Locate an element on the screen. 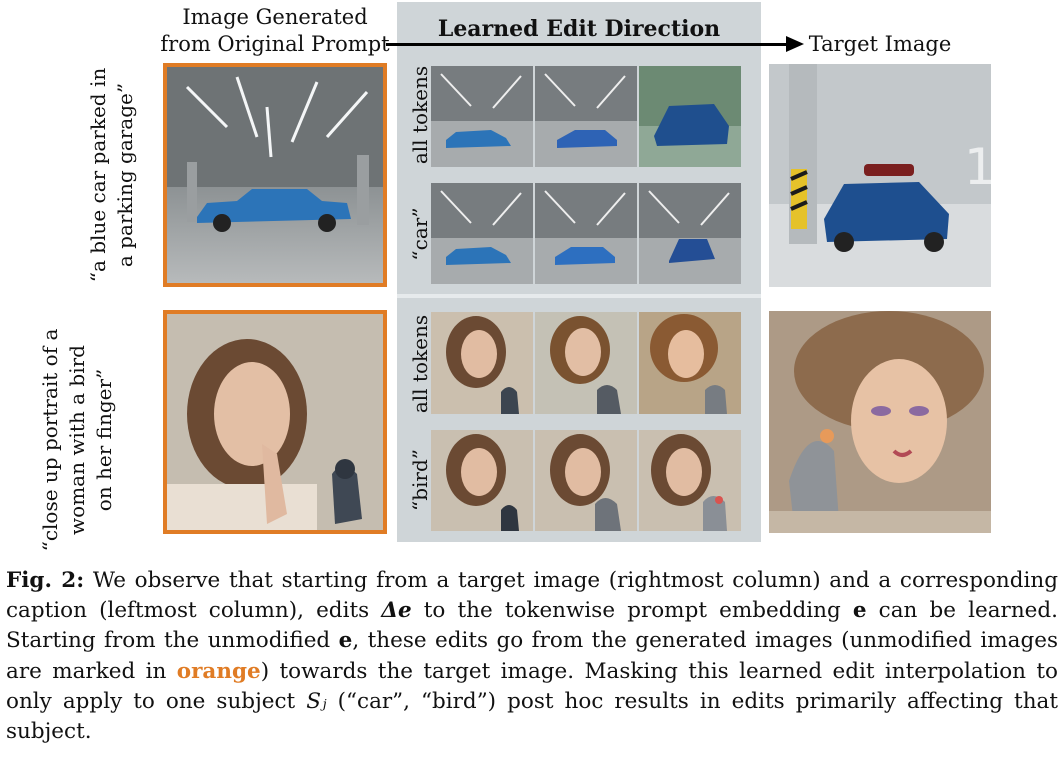 The image size is (1063, 771). header-edit-direction-label: Learned Edit Direction is located at coordinates (579, 29).